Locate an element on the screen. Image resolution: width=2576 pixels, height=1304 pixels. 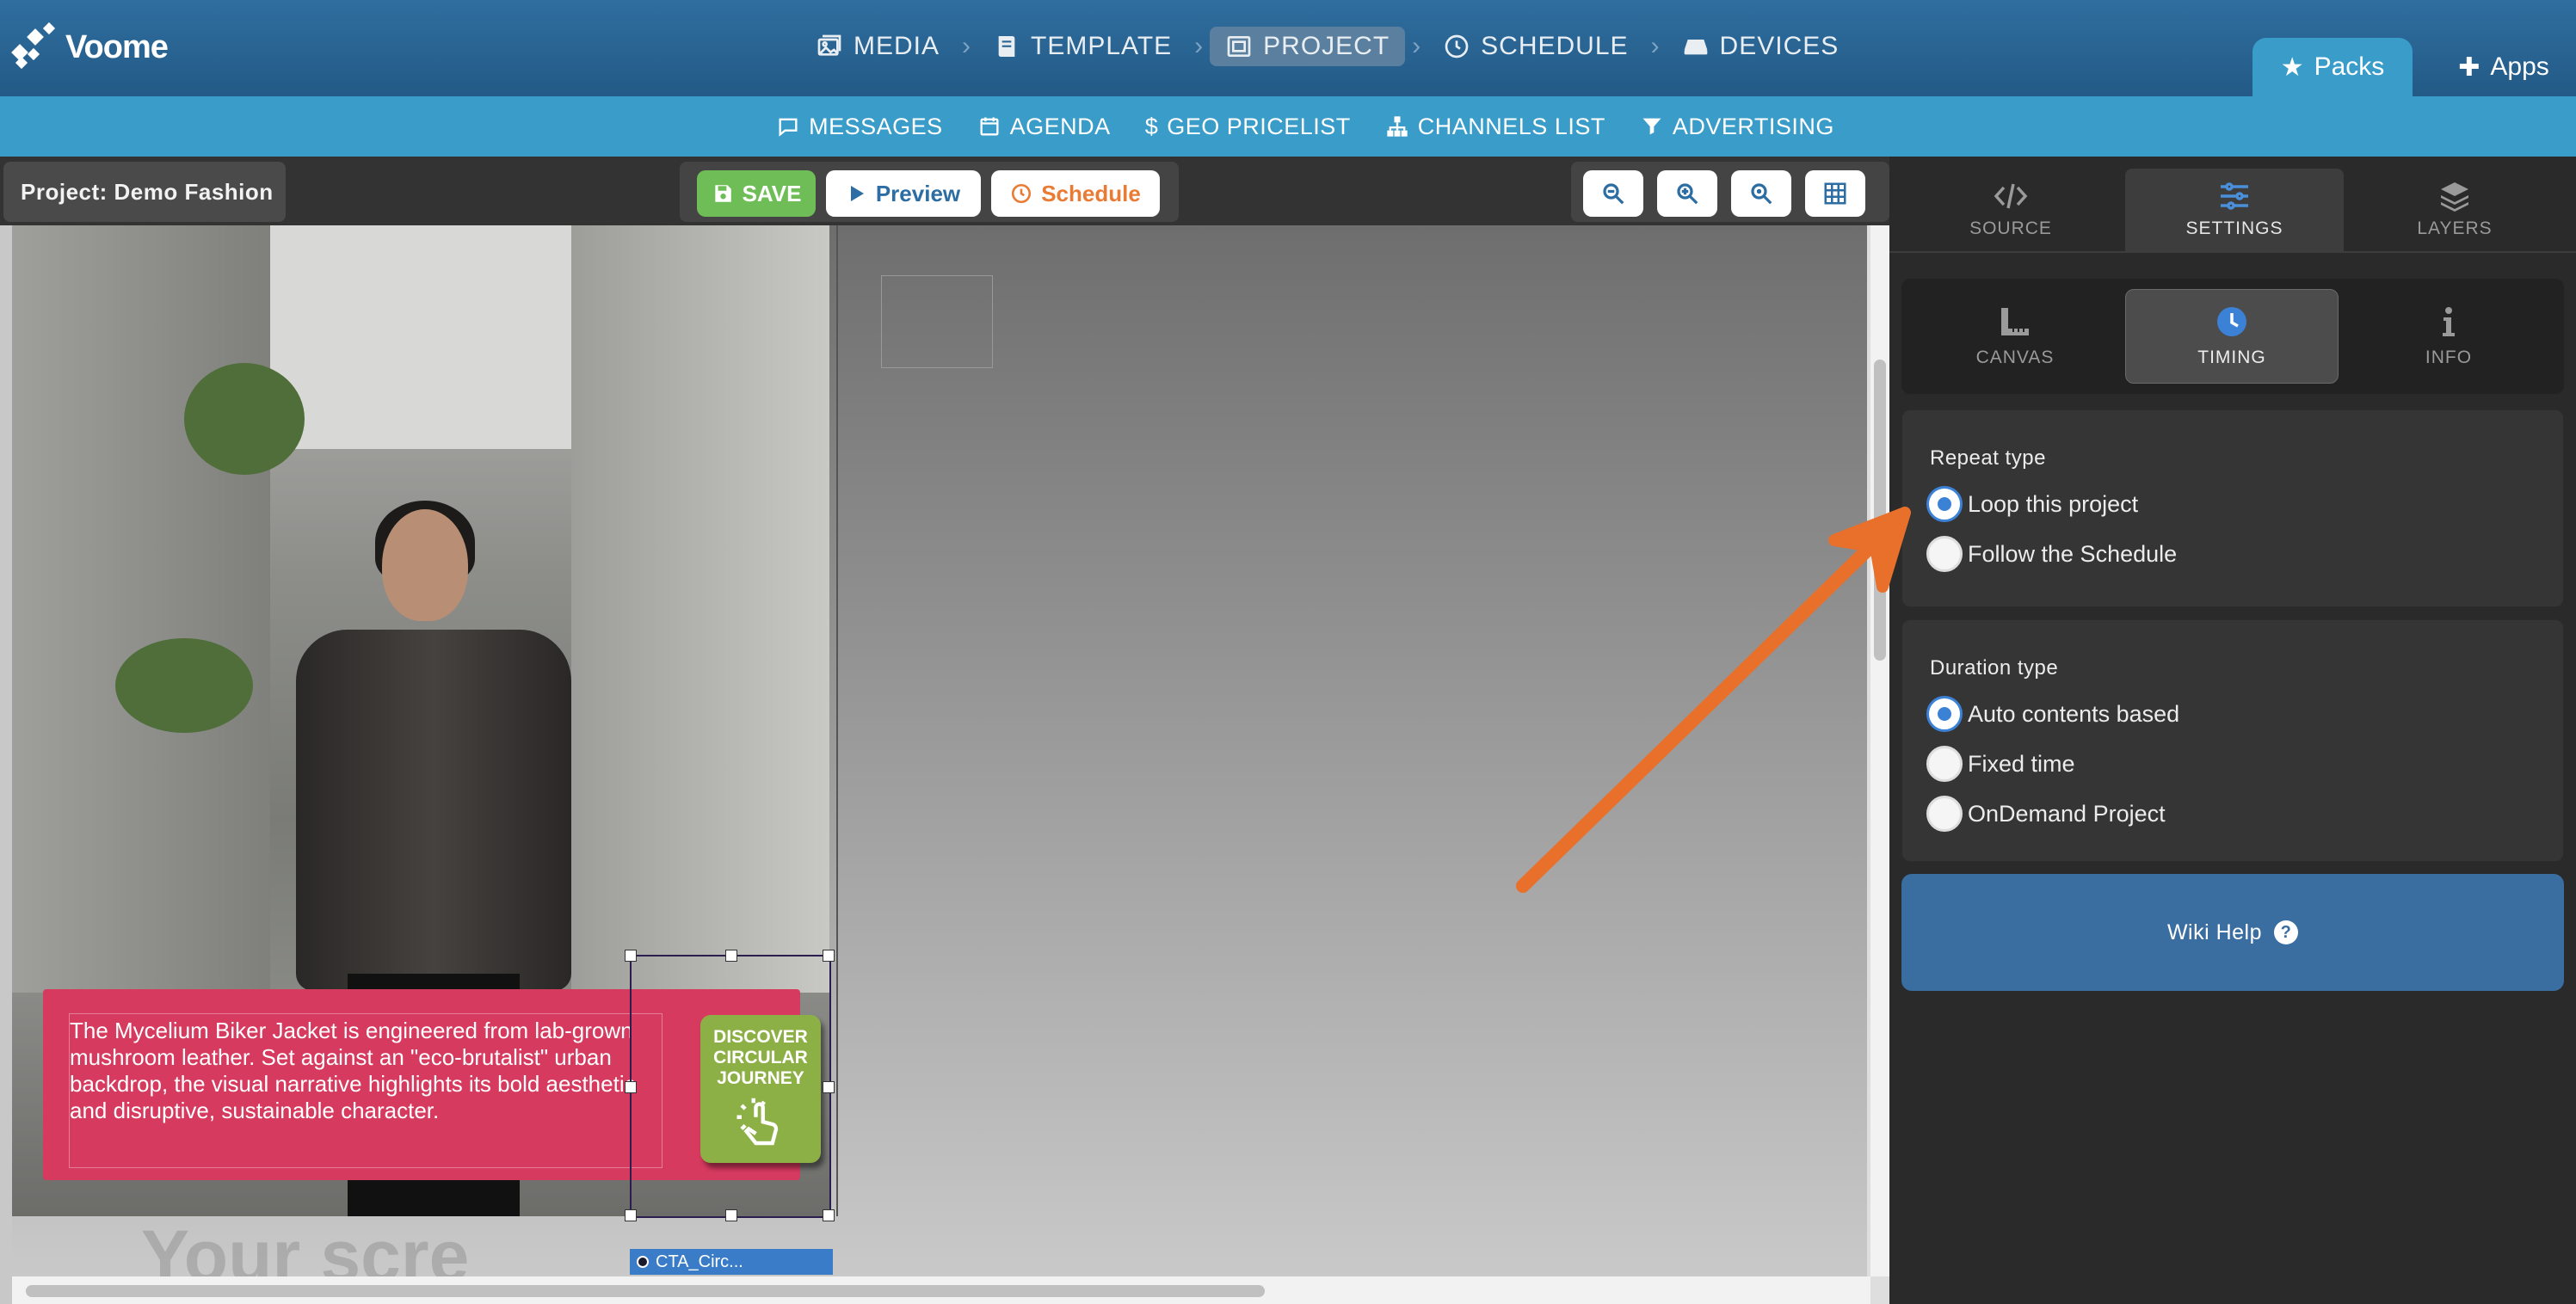
voome-logo: Voome is located at coordinates (89, 46).